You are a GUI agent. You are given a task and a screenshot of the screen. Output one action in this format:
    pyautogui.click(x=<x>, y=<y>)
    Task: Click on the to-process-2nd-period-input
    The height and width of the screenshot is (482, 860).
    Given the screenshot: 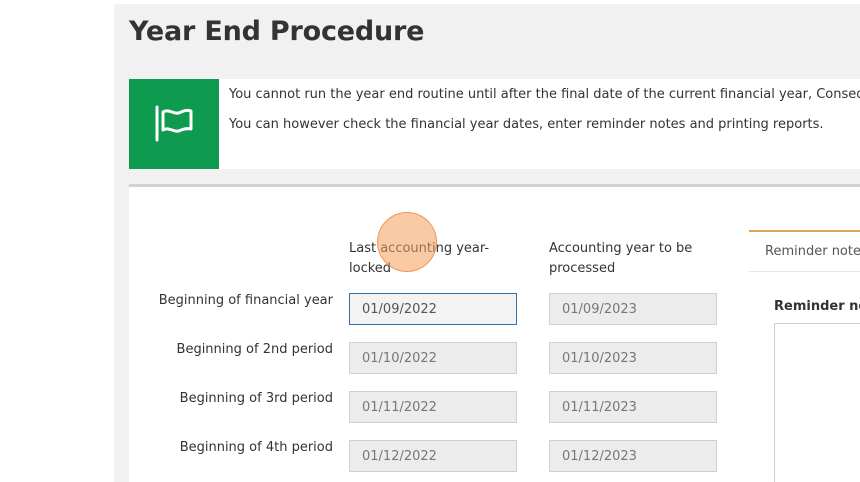 What is the action you would take?
    pyautogui.click(x=633, y=358)
    